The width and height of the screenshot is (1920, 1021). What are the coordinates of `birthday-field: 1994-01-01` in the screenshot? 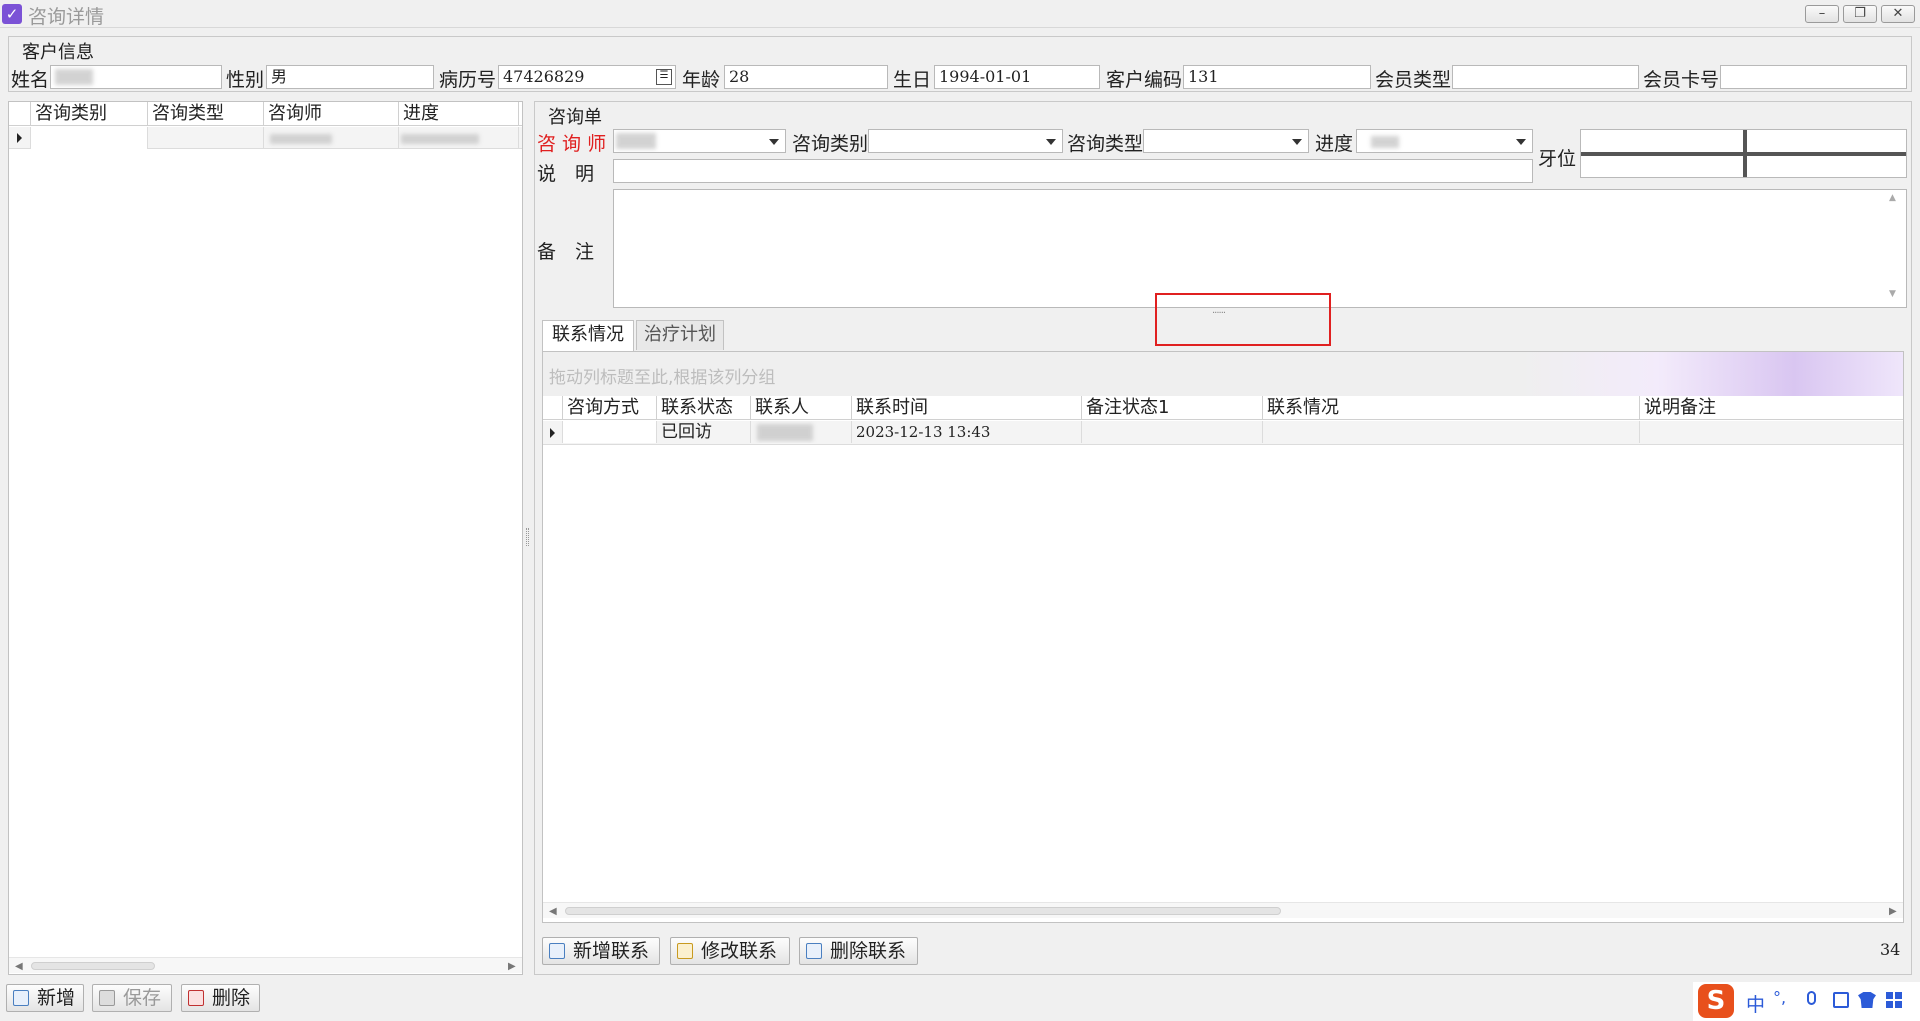 It's located at (1017, 77).